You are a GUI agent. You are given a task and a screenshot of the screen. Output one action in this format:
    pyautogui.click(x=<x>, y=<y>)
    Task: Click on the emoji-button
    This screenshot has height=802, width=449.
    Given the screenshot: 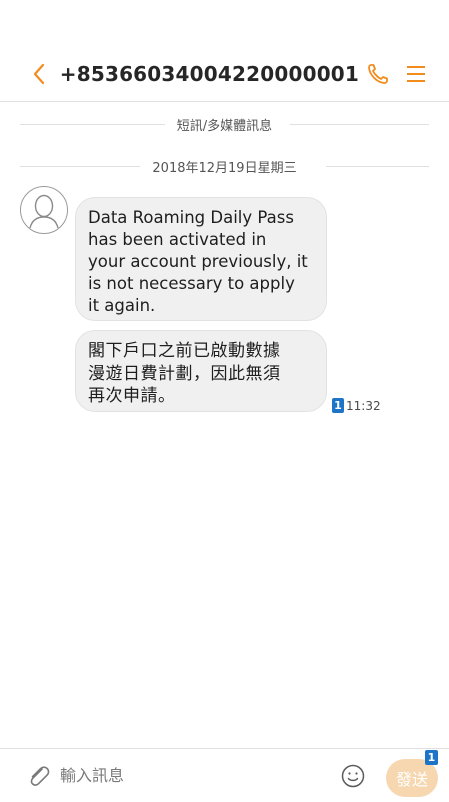 What is the action you would take?
    pyautogui.click(x=353, y=776)
    